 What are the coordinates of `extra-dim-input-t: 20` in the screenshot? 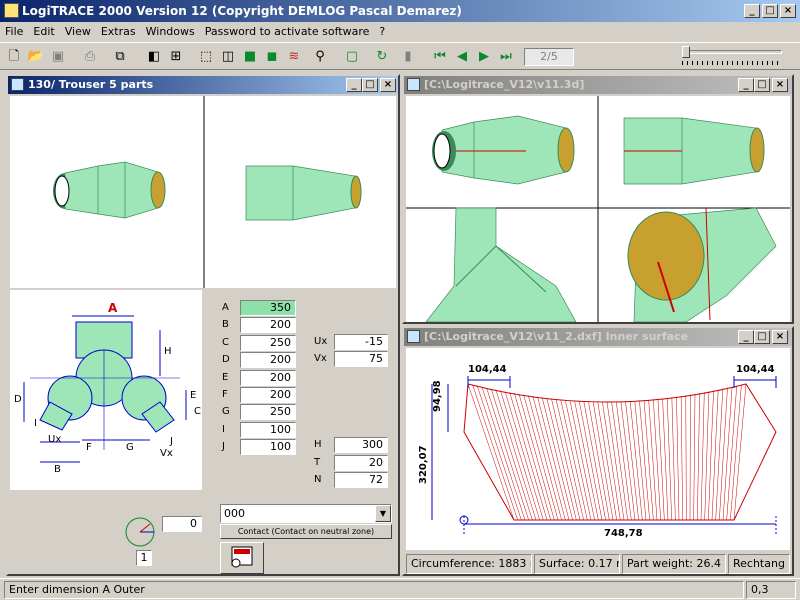 It's located at (361, 462).